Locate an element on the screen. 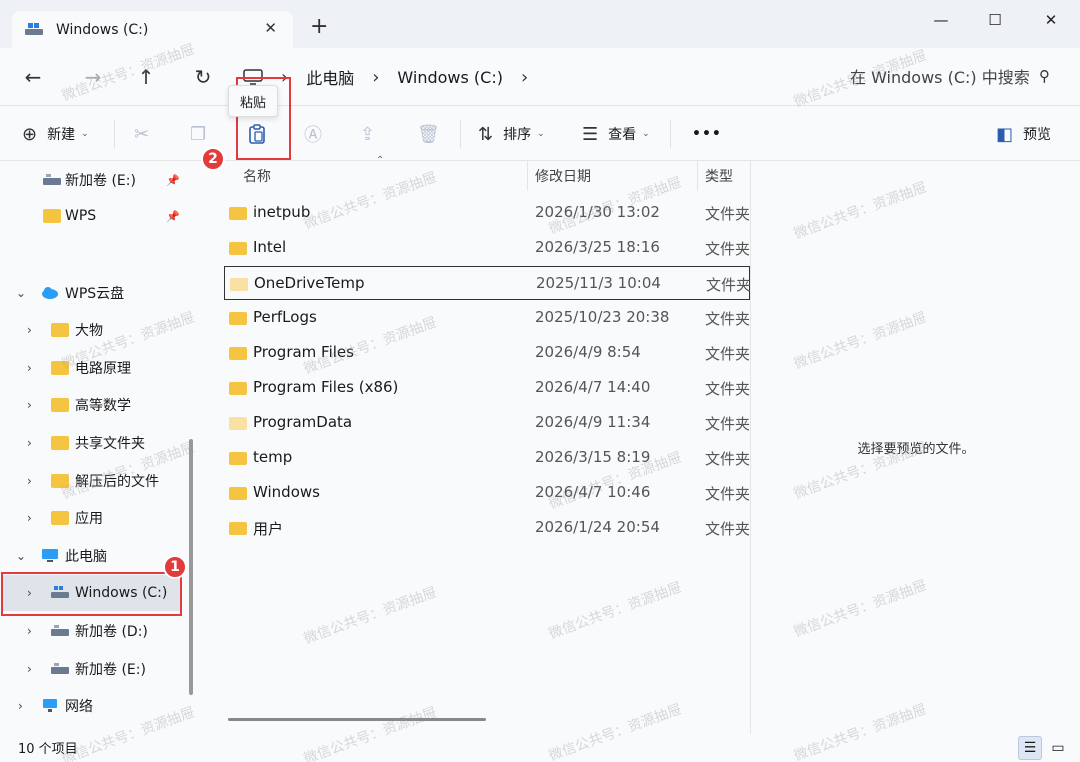  scissors-icon: ✂ is located at coordinates (142, 134).